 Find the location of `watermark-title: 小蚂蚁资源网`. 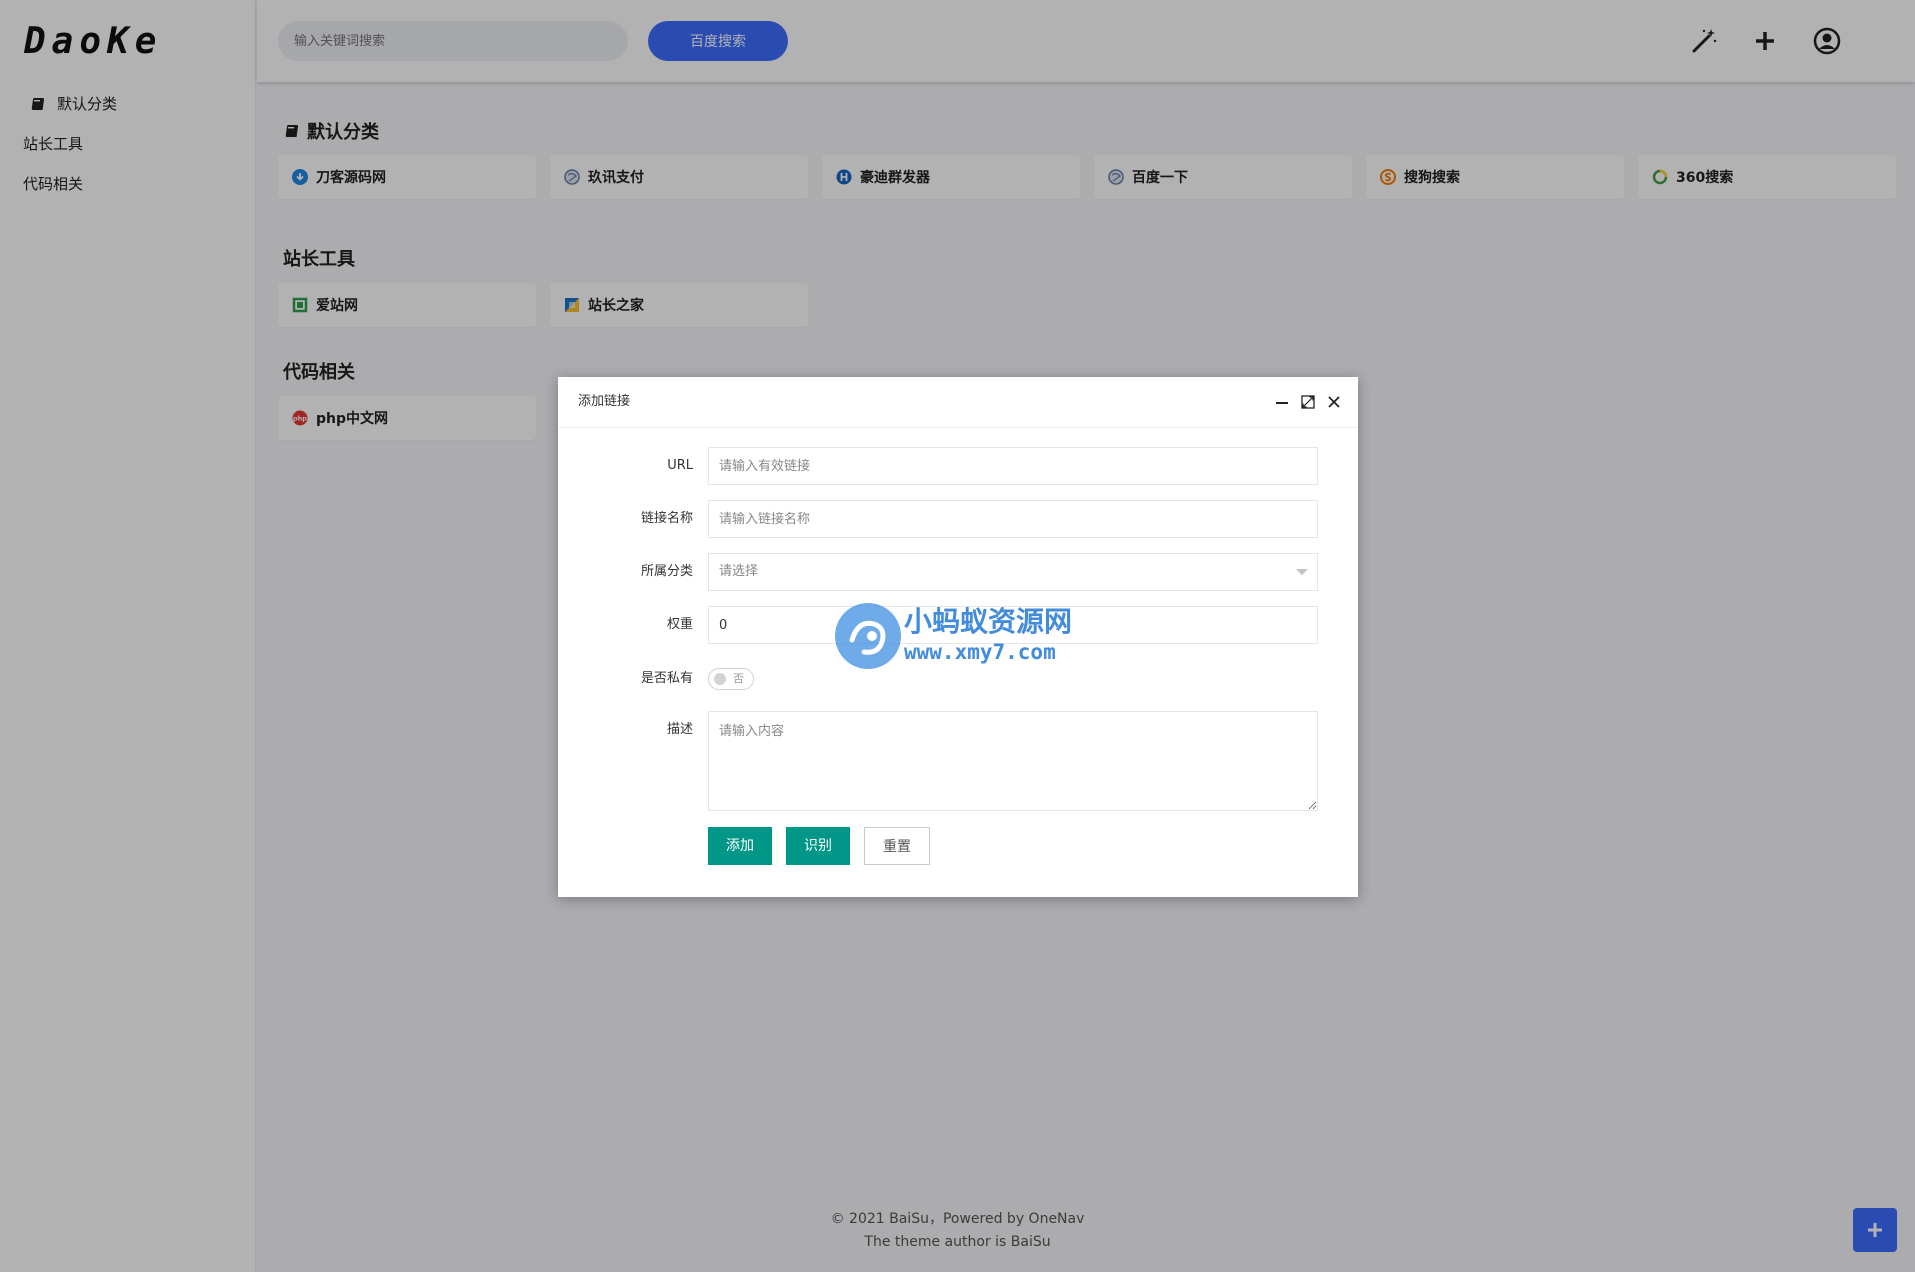

watermark-title: 小蚂蚁资源网 is located at coordinates (988, 621).